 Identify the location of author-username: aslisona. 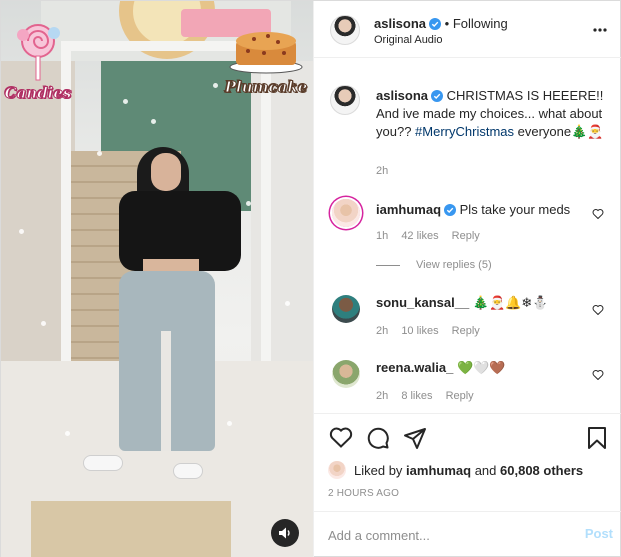
(400, 23).